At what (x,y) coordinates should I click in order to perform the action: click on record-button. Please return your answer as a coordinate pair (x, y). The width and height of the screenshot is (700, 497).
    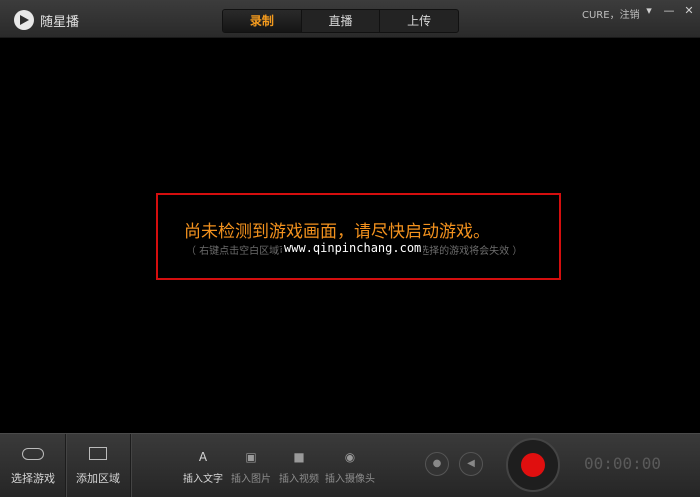
    Looking at the image, I should click on (533, 465).